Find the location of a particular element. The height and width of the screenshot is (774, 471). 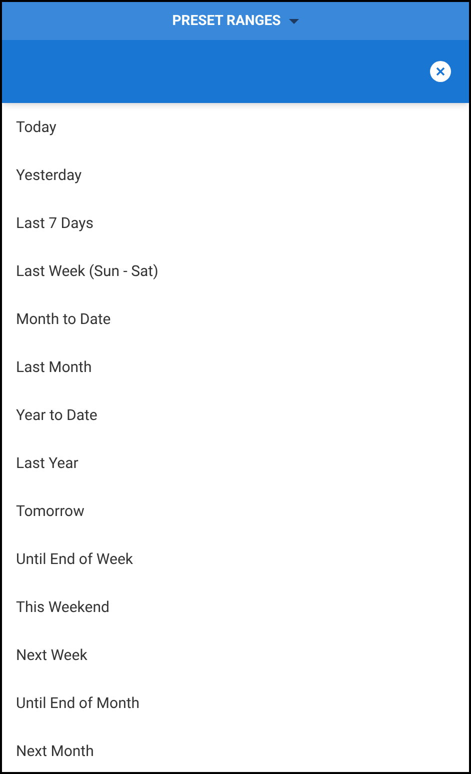

range-item: Tomorrow is located at coordinates (235, 511).